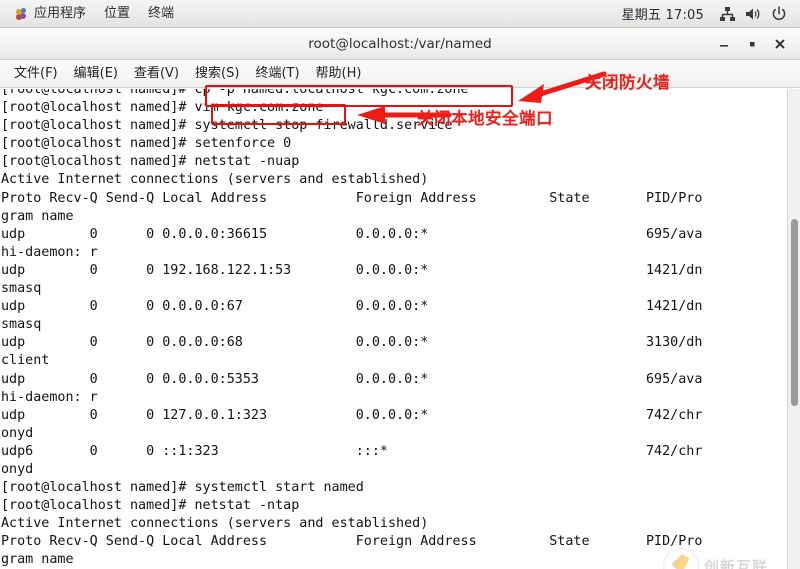  I want to click on menu-places: 位置, so click(117, 13).